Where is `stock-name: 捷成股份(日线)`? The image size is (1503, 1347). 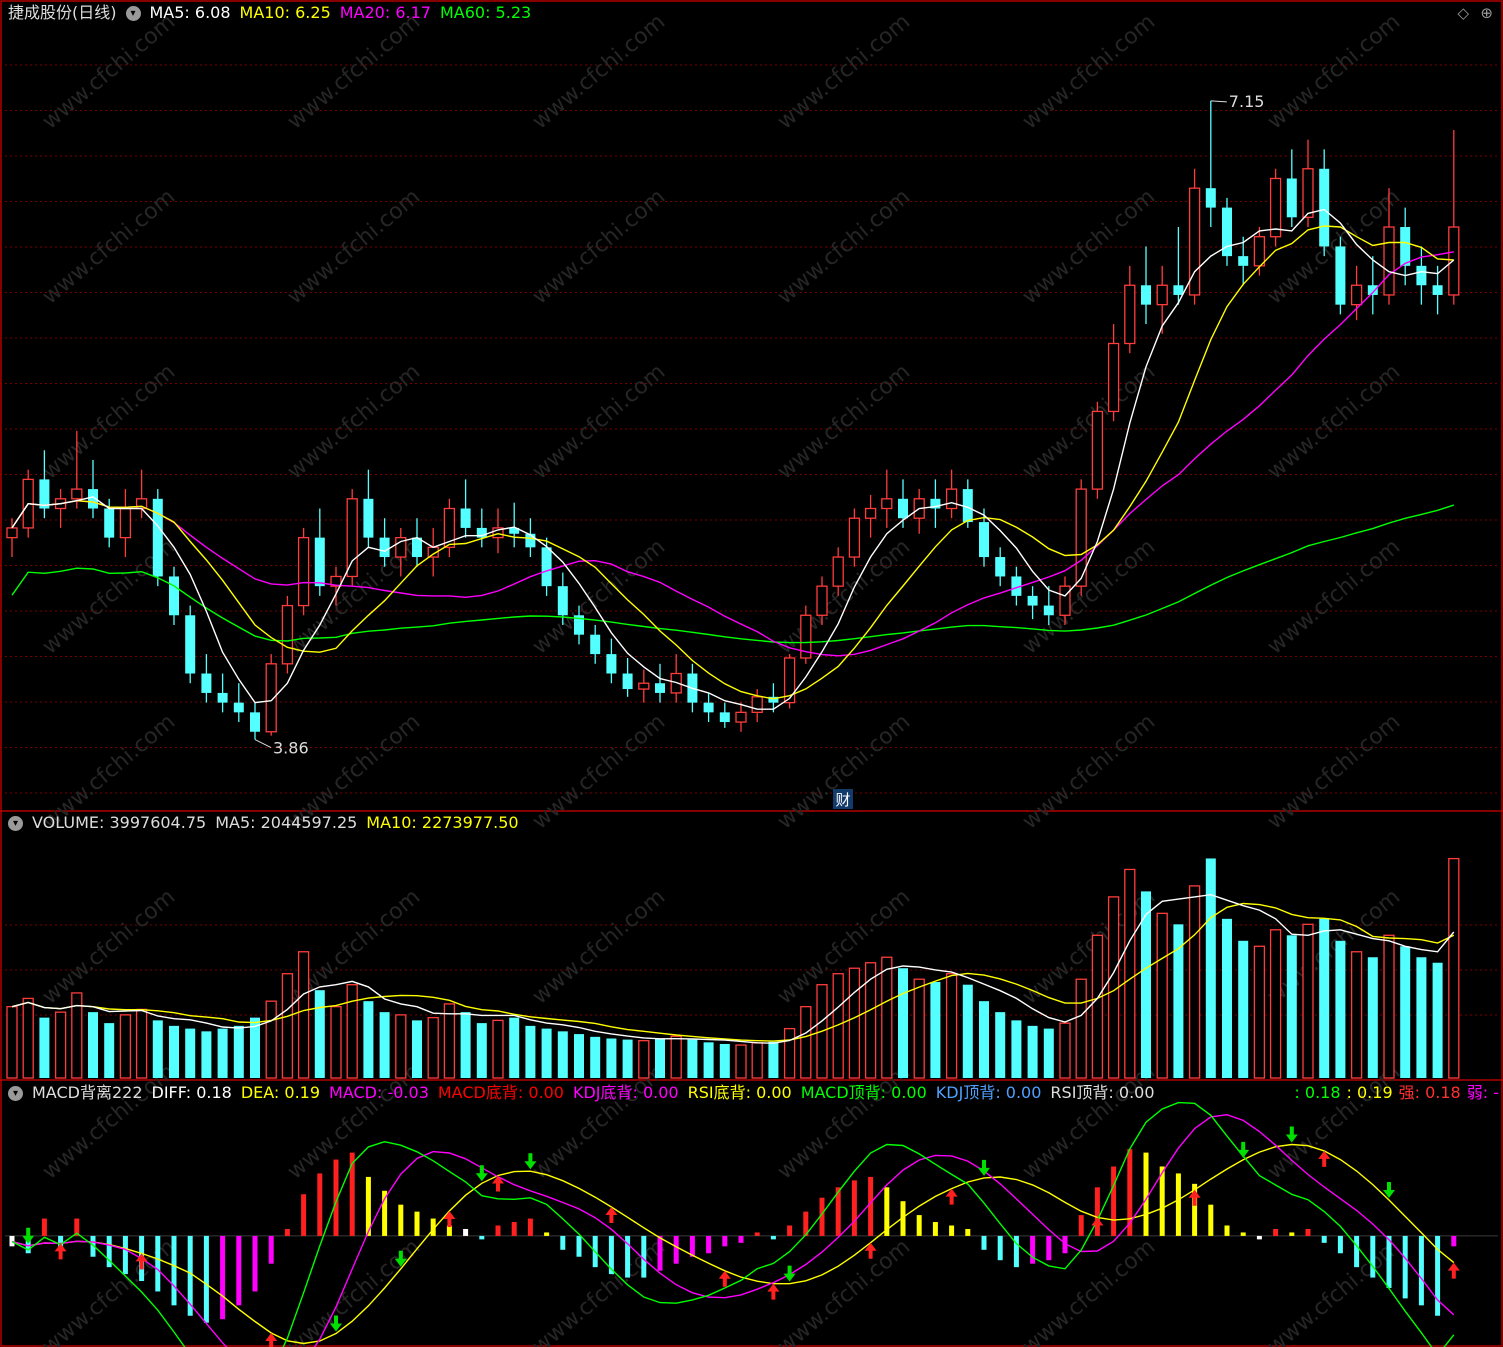
stock-name: 捷成股份(日线) is located at coordinates (62, 13).